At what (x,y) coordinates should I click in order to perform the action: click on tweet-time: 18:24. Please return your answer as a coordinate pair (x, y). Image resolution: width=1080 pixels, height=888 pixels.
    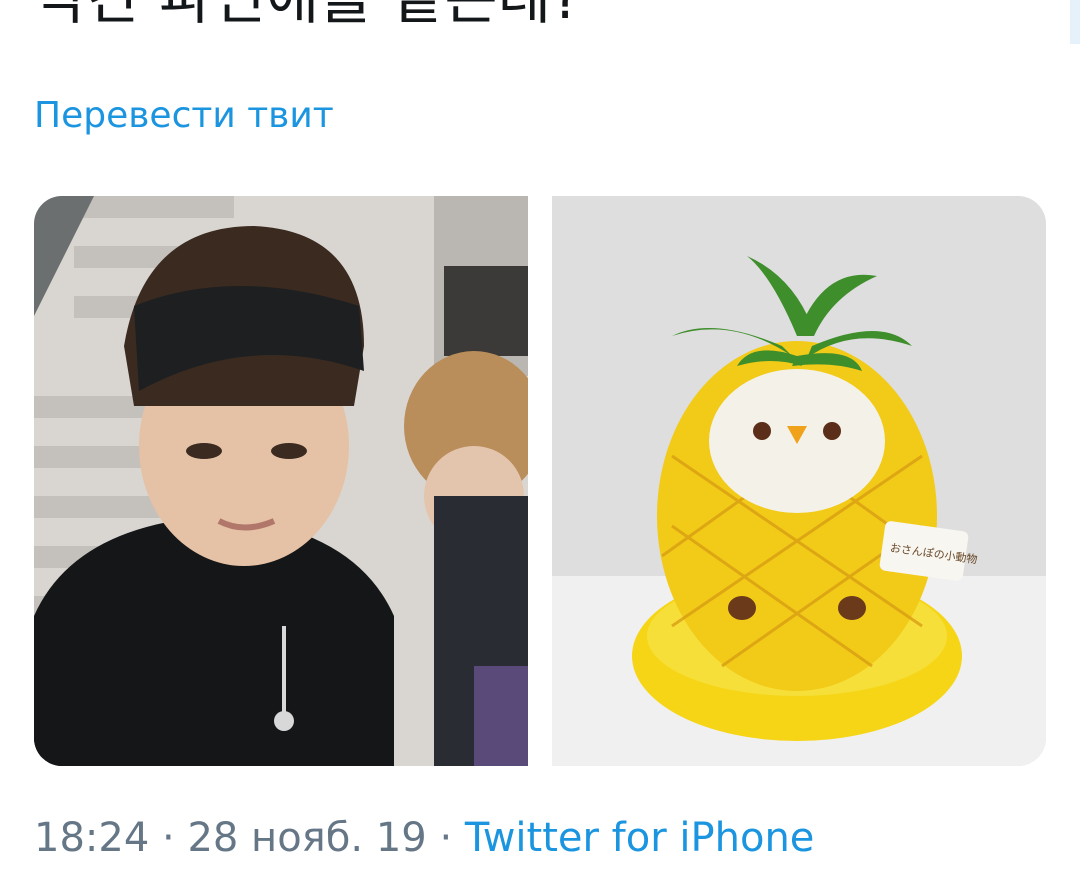
    Looking at the image, I should click on (92, 838).